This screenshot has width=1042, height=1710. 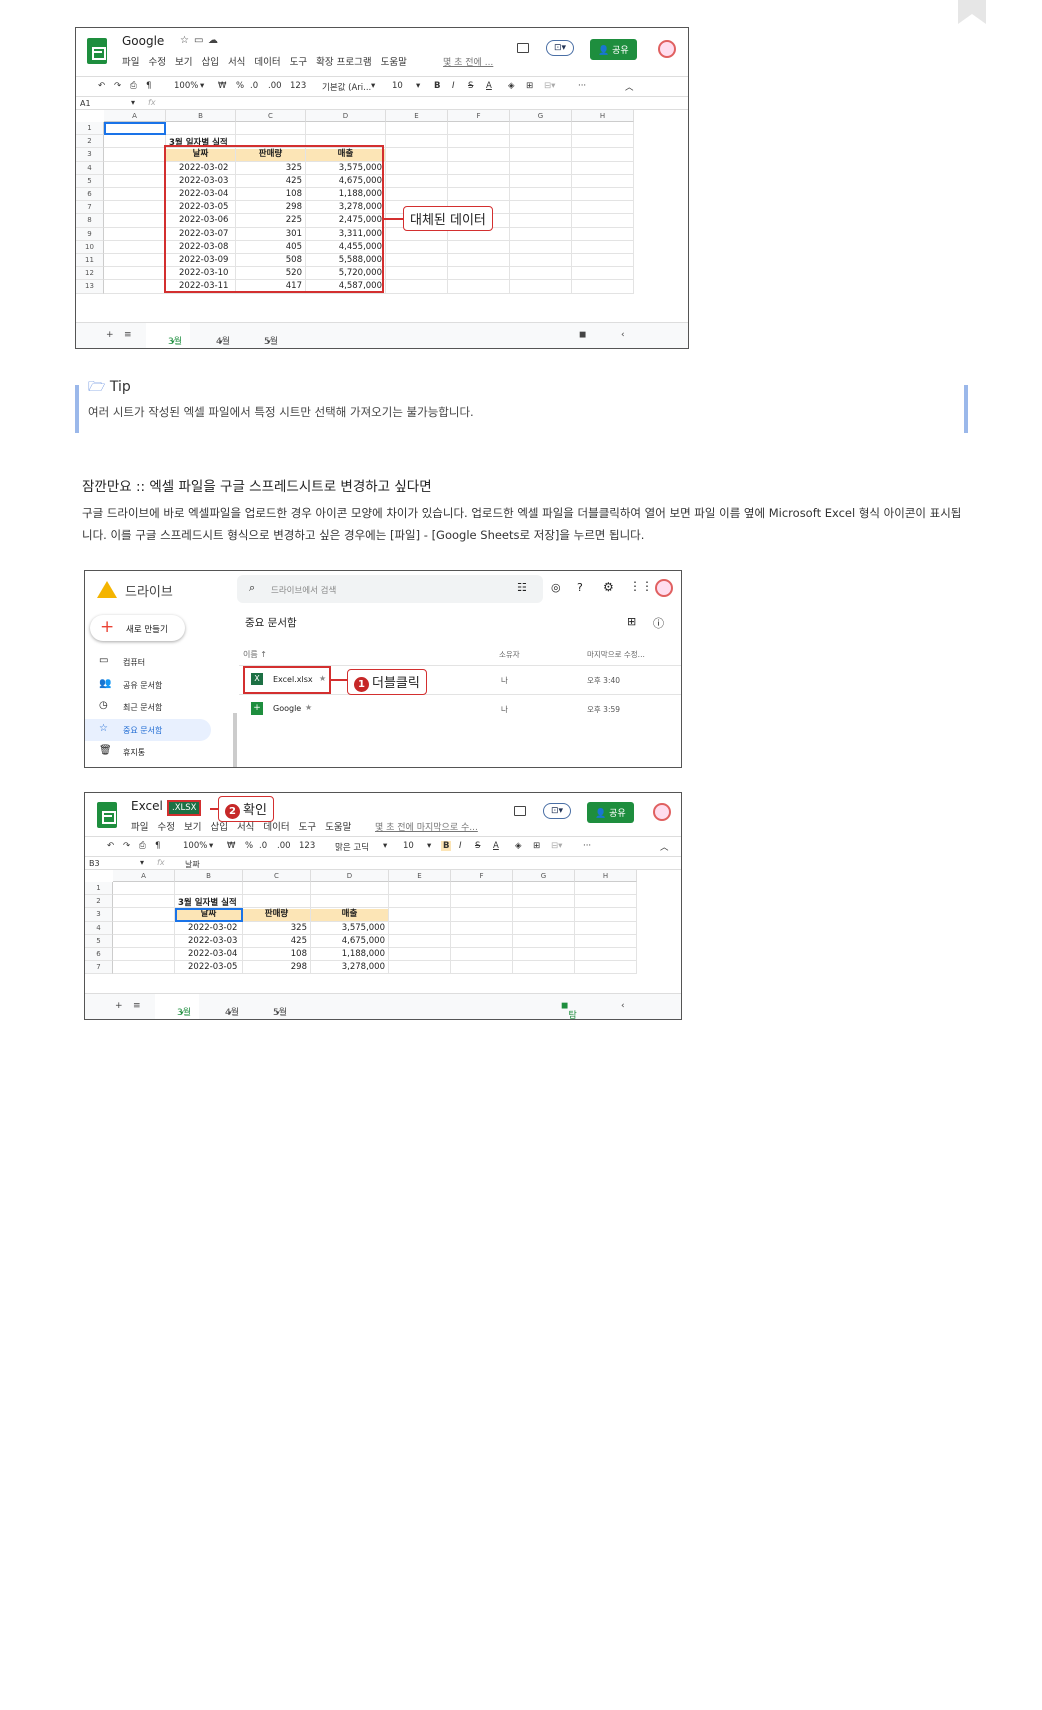 I want to click on table-cell: 2022-03-03, so click(x=212, y=941).